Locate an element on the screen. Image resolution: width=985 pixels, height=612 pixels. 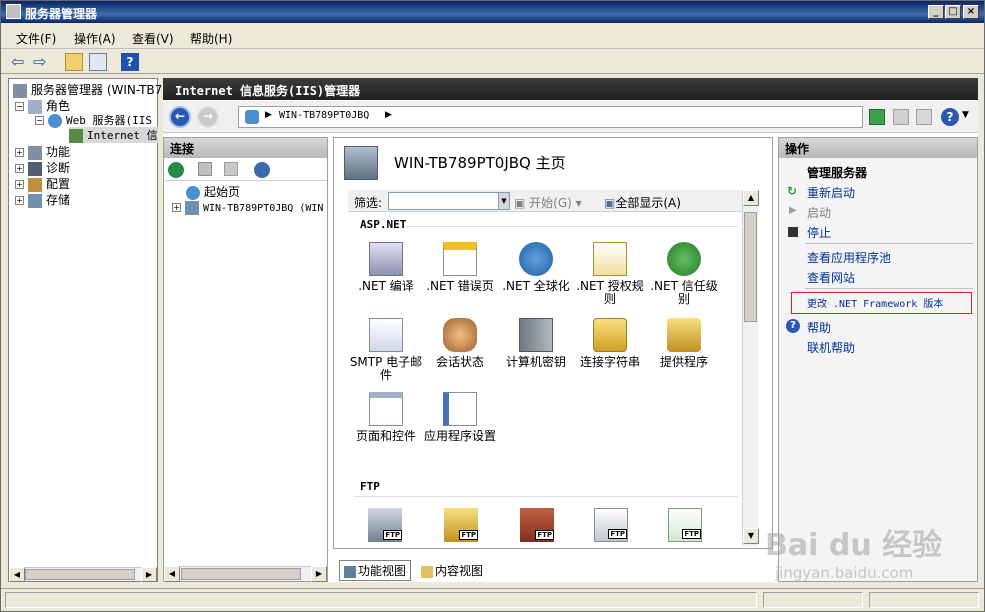
home-icon is located at coordinates (924, 117).